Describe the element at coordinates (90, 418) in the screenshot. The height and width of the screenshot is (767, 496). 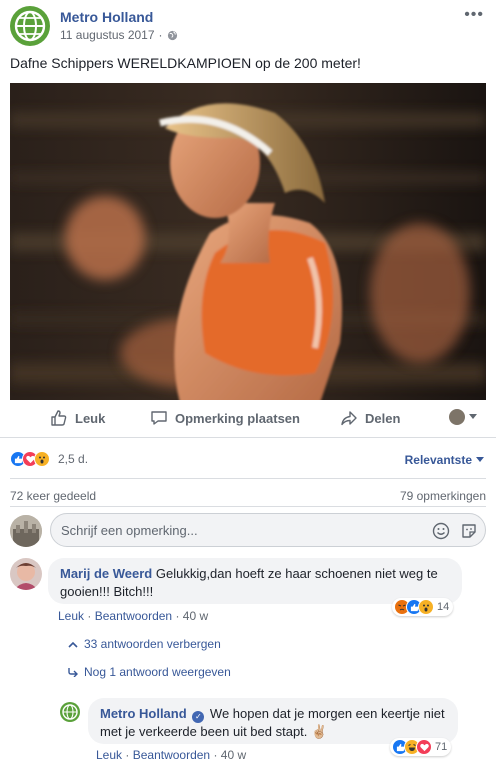
I see `like-label: Leuk` at that location.